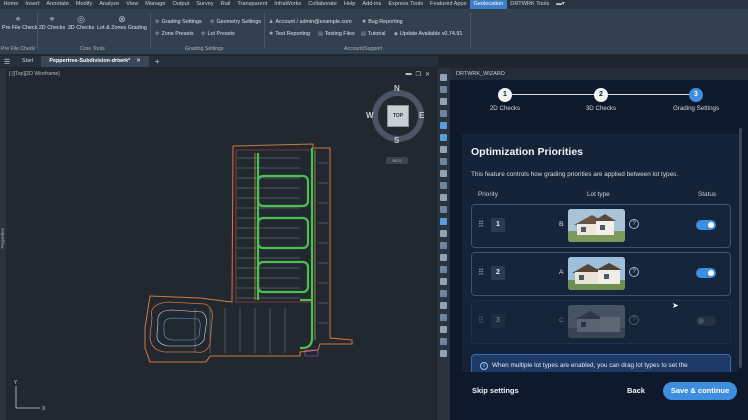 This screenshot has width=748, height=420. I want to click on wcs-menu: WCS, so click(397, 160).